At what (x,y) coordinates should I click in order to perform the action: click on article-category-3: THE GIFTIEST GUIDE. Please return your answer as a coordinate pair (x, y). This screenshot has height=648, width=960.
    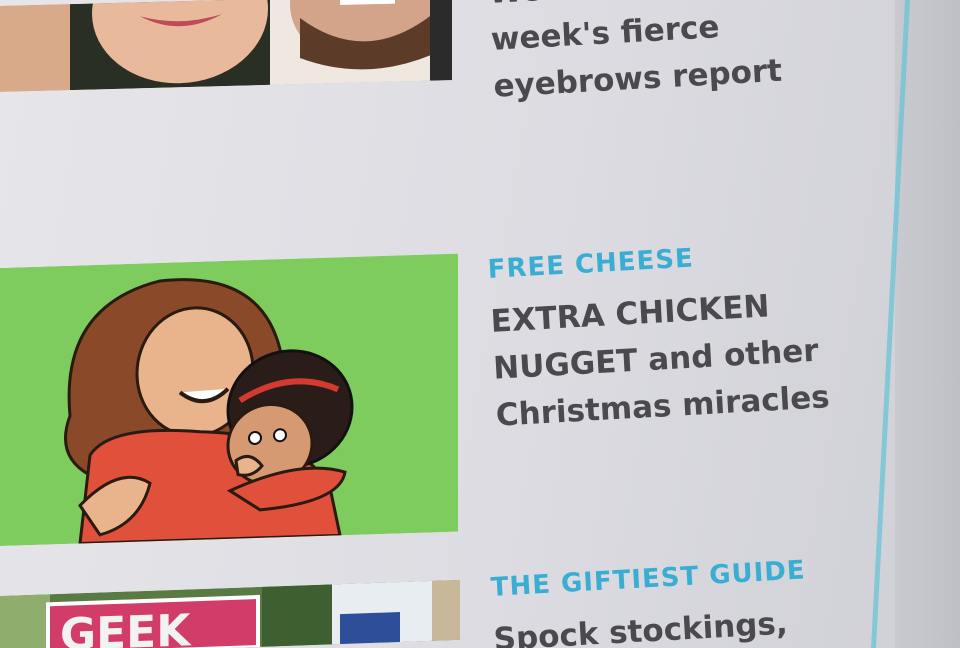
    Looking at the image, I should click on (648, 579).